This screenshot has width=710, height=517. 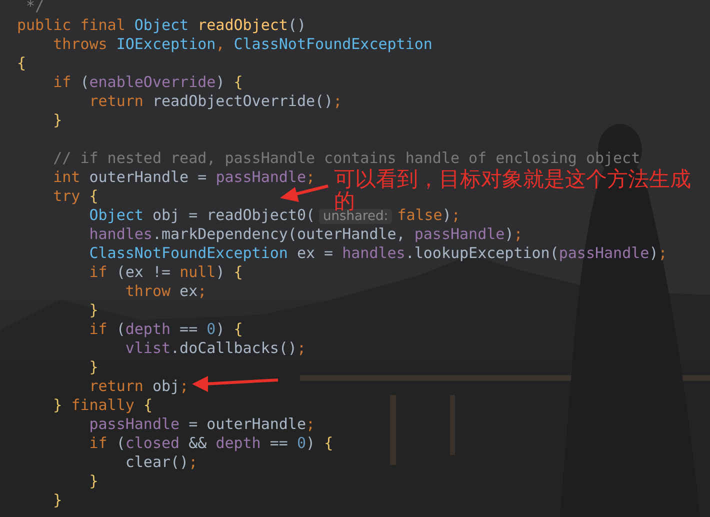 I want to click on code-line: clear();, so click(x=161, y=462).